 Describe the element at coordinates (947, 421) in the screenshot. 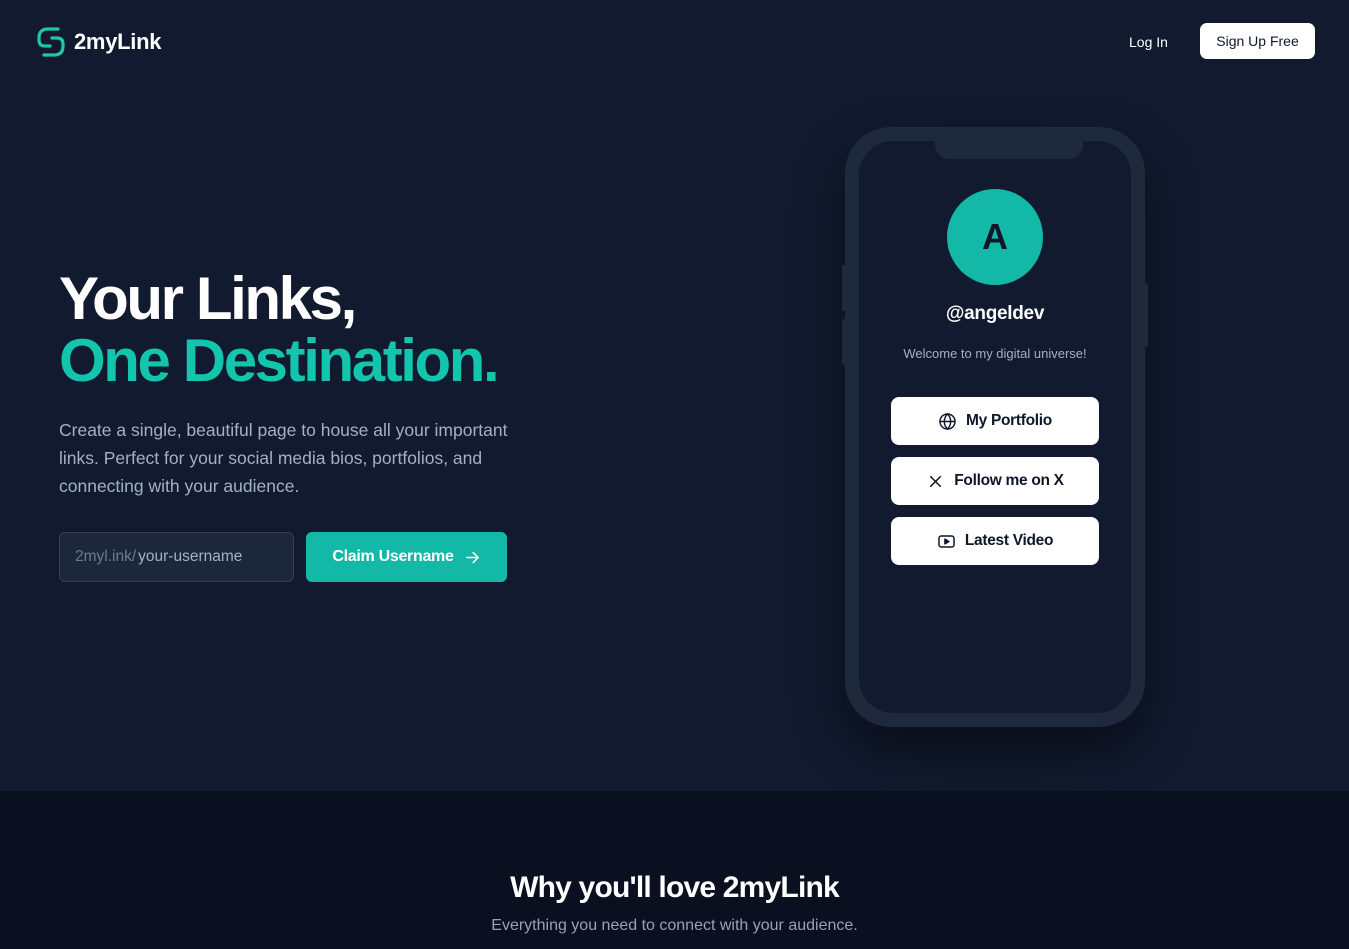

I see `globe-icon` at that location.